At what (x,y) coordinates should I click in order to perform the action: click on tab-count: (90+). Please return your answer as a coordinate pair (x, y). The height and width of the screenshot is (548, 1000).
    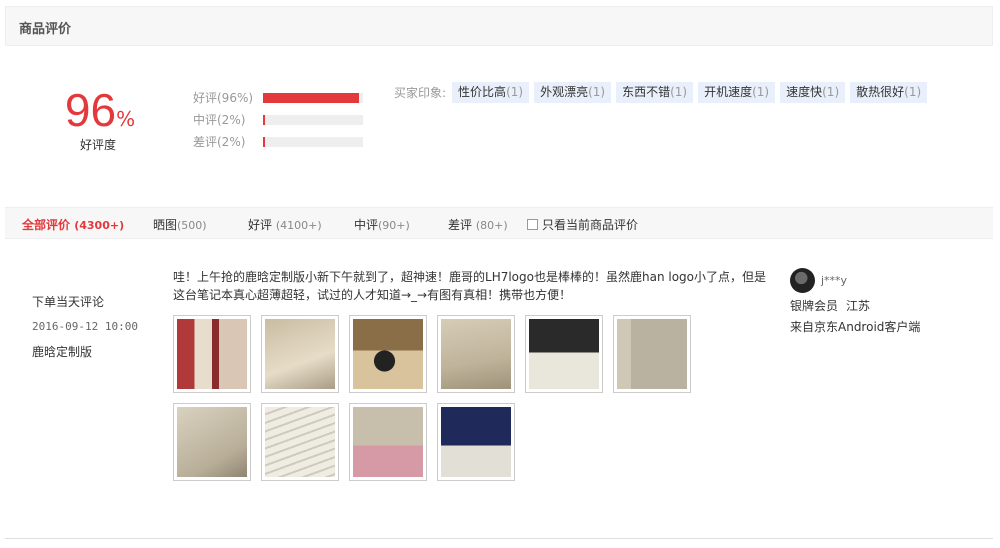
    Looking at the image, I should click on (394, 225).